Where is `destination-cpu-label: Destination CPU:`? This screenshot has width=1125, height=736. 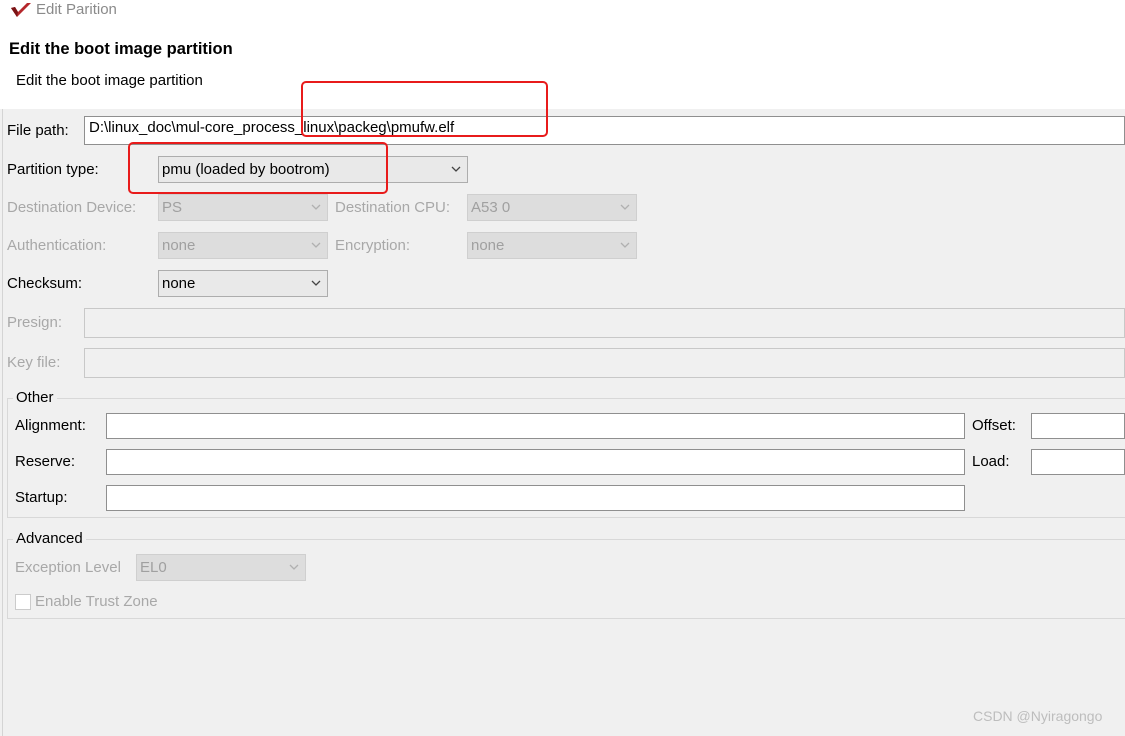
destination-cpu-label: Destination CPU: is located at coordinates (393, 207).